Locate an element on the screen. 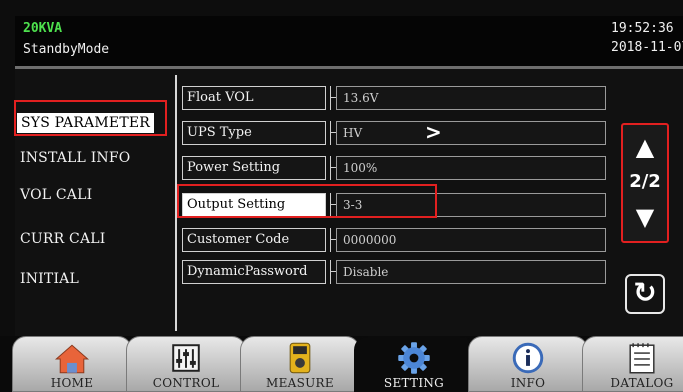  arrow-up-icon: ▲ is located at coordinates (645, 147).